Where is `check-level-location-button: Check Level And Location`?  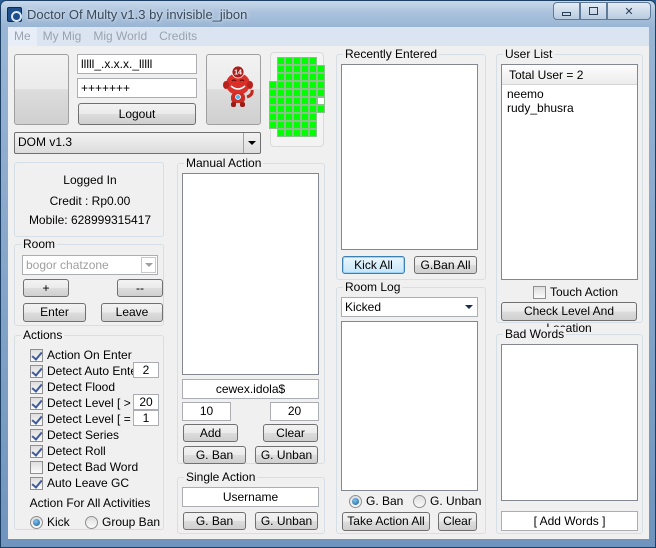 check-level-location-button: Check Level And Location is located at coordinates (569, 318).